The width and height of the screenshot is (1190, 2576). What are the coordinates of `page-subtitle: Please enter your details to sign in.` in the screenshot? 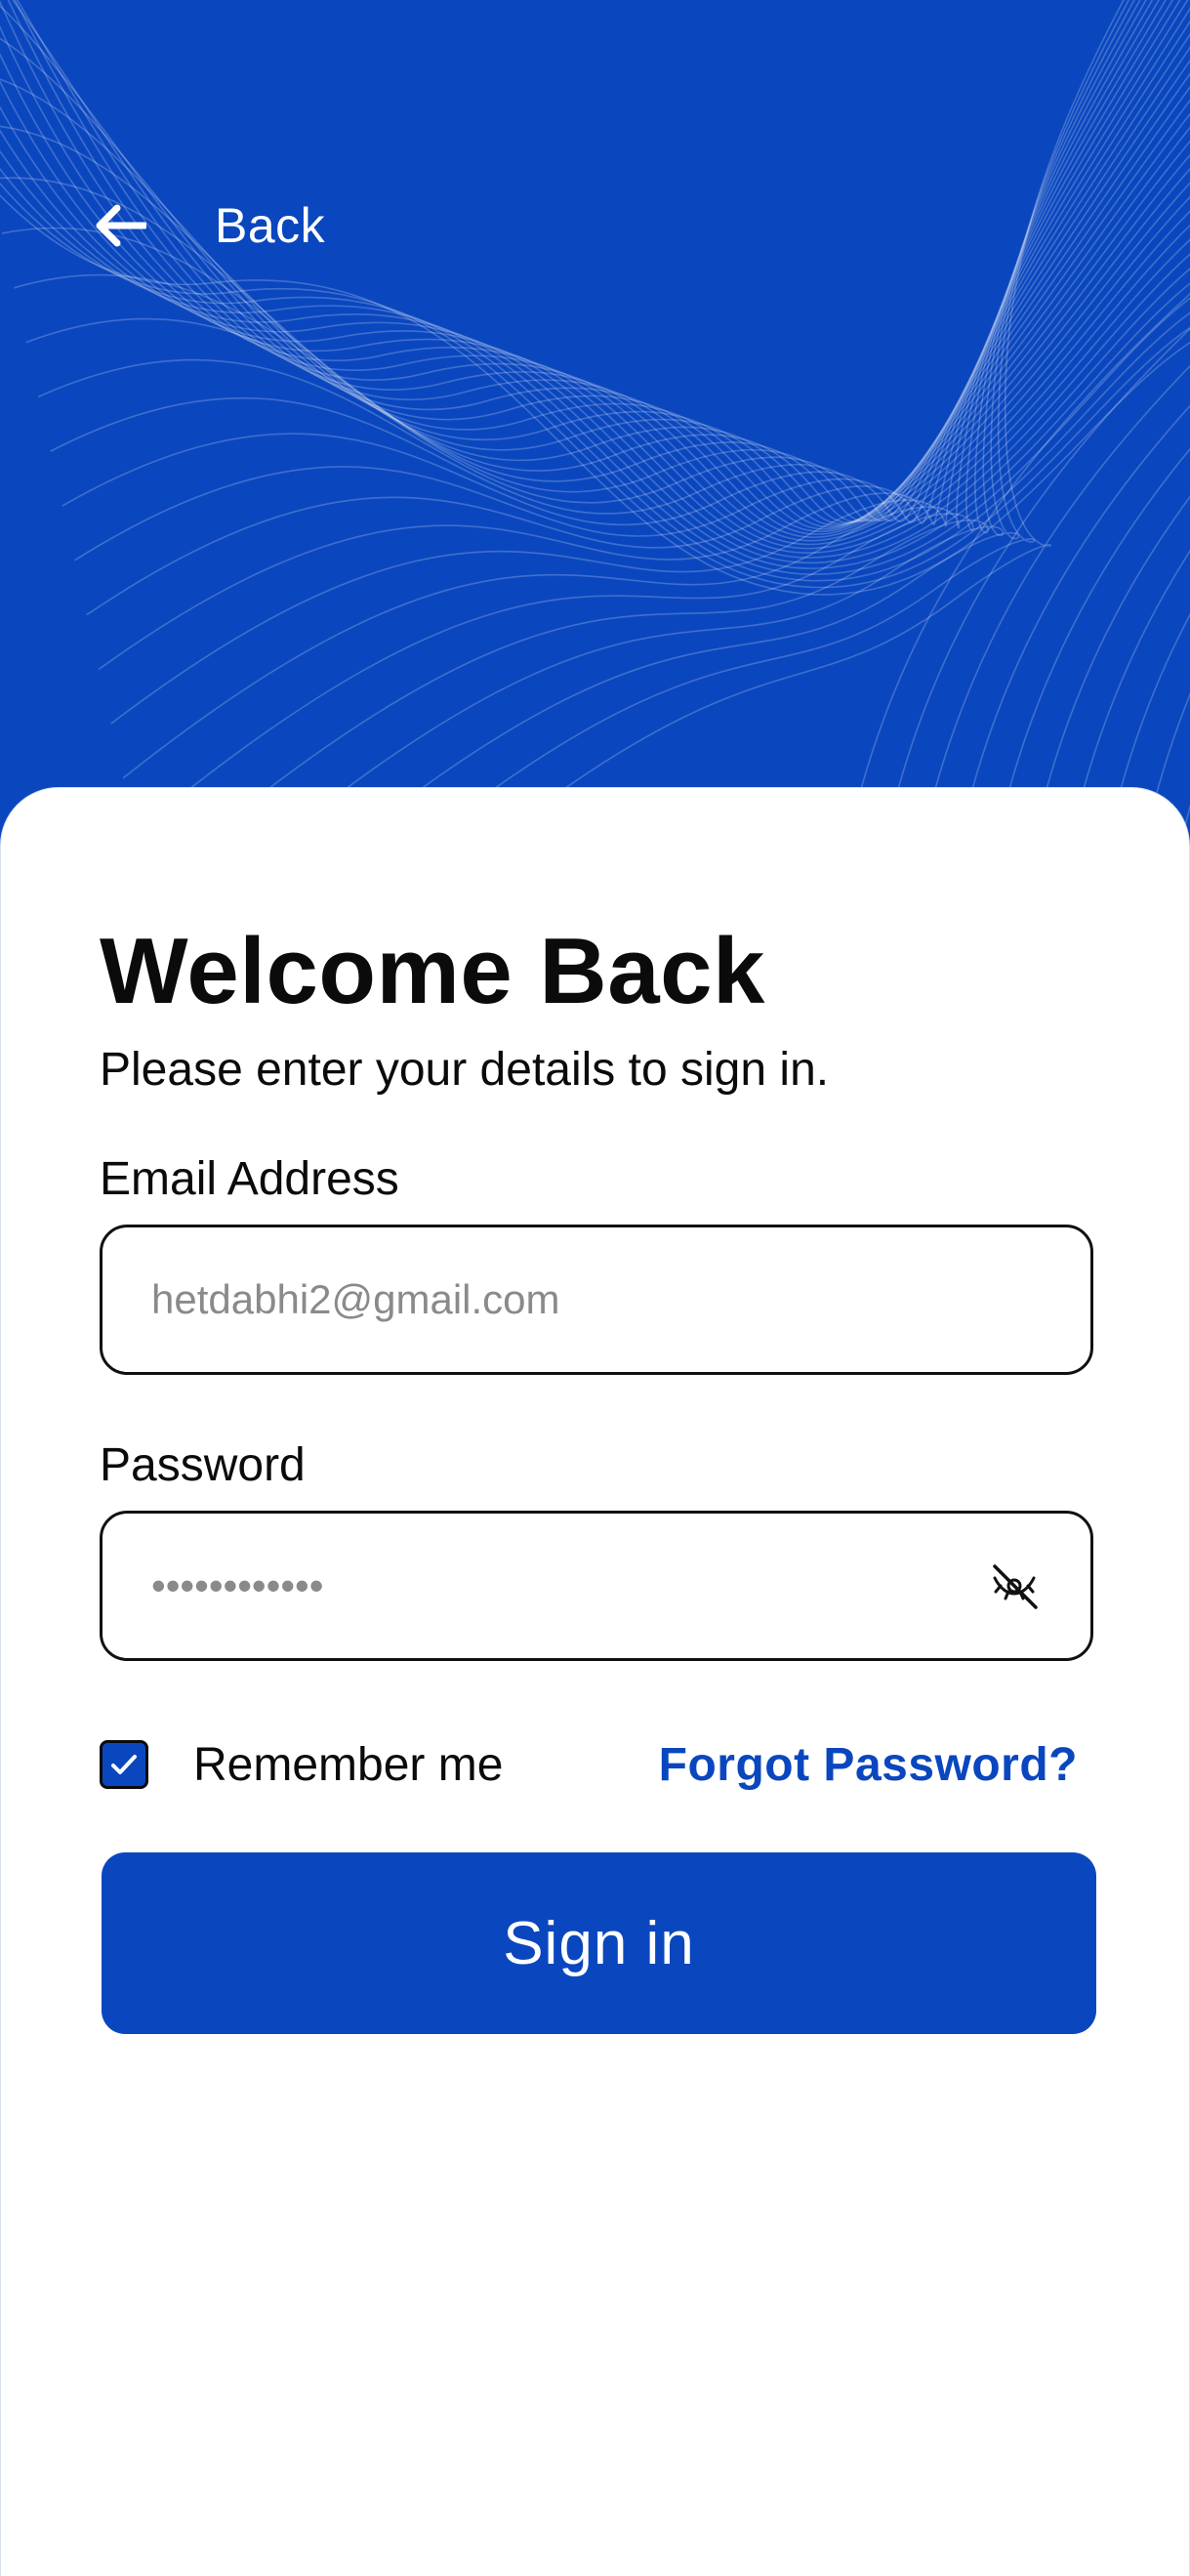 It's located at (465, 1070).